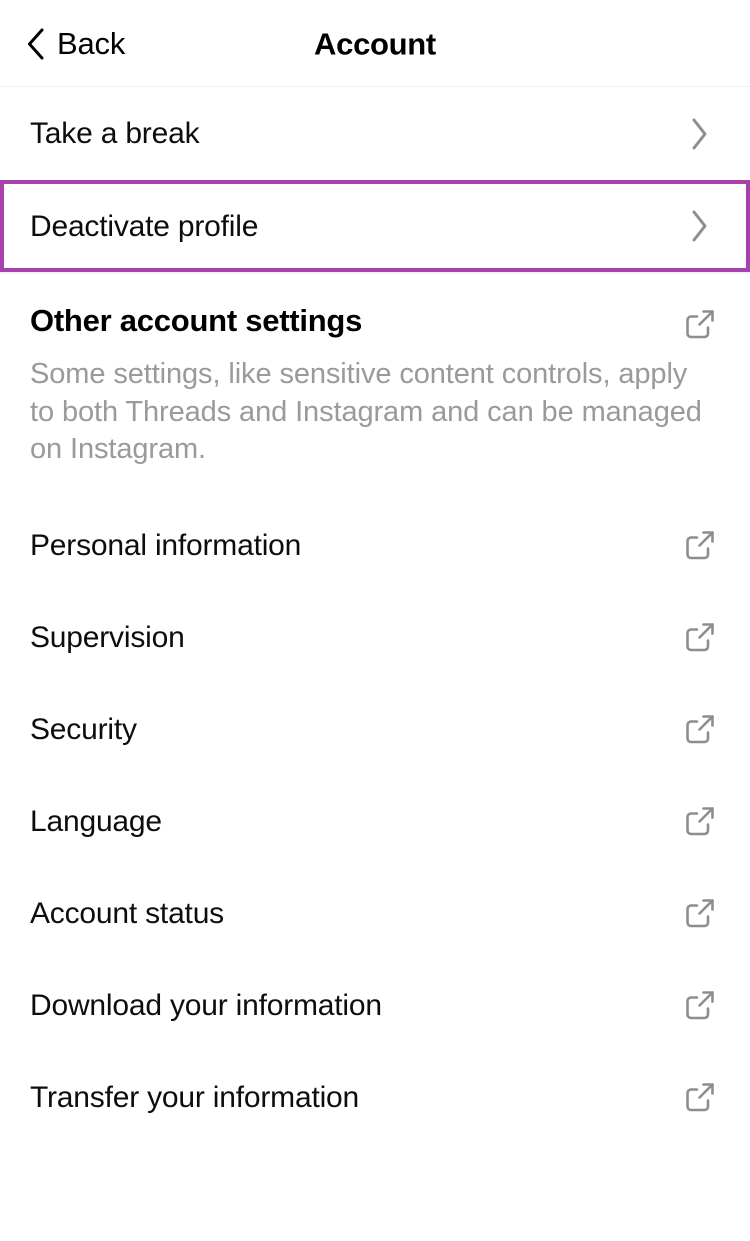 This screenshot has height=1241, width=750. Describe the element at coordinates (166, 545) in the screenshot. I see `link-row-label: Personal information` at that location.